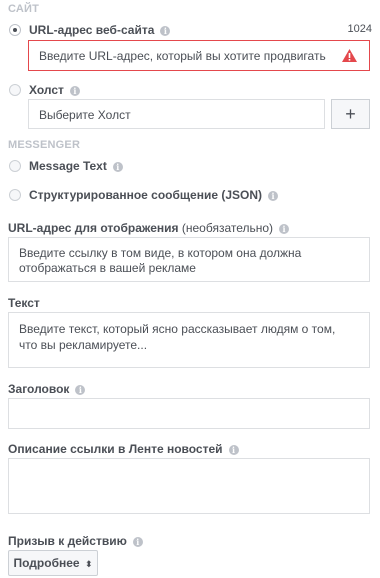  I want to click on chevron-up-down-icon: ⬍, so click(88, 564).